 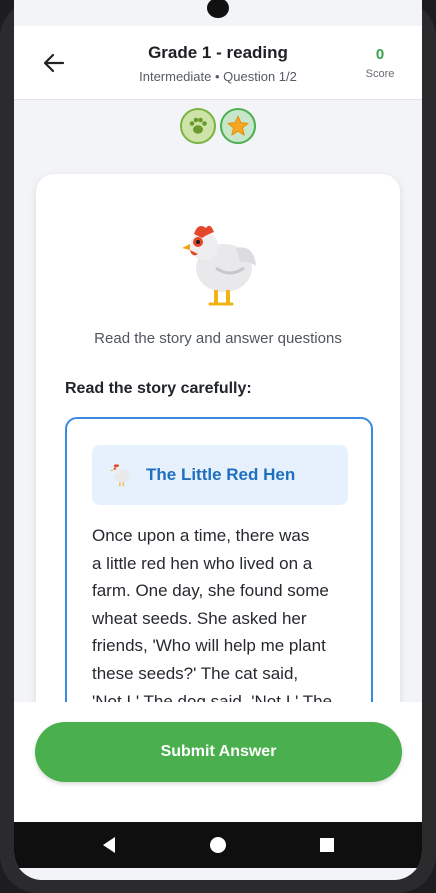 What do you see at coordinates (158, 388) in the screenshot?
I see `section-title: Read the story carefully:` at bounding box center [158, 388].